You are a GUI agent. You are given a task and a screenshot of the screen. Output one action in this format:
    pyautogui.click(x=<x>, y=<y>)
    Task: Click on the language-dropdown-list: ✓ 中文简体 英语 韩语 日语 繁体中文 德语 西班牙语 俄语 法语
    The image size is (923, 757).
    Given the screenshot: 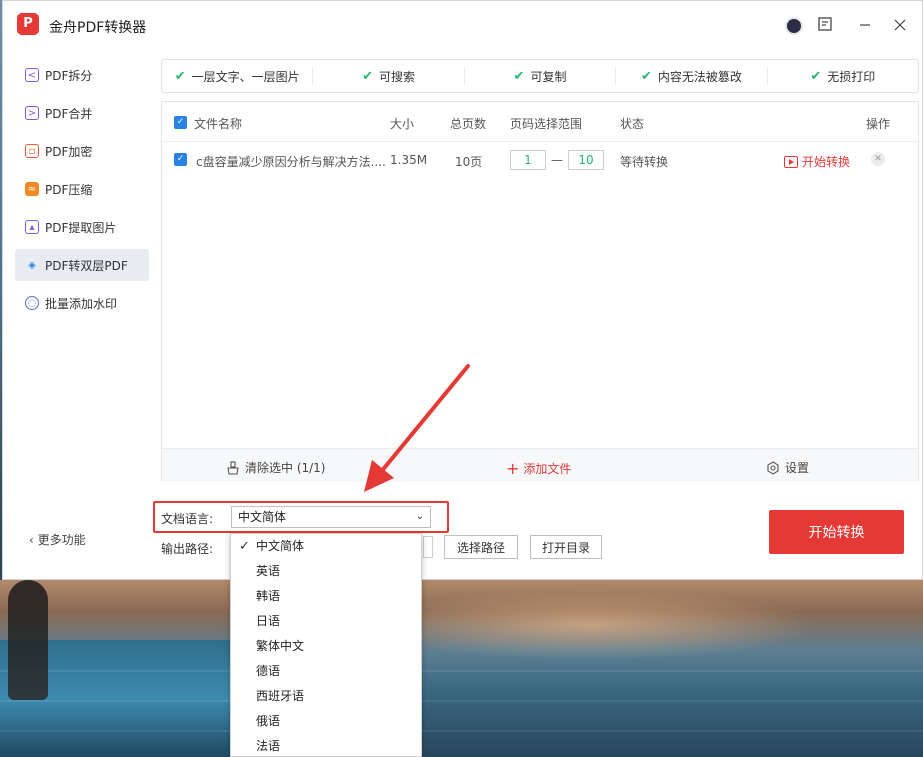 What is the action you would take?
    pyautogui.click(x=326, y=645)
    